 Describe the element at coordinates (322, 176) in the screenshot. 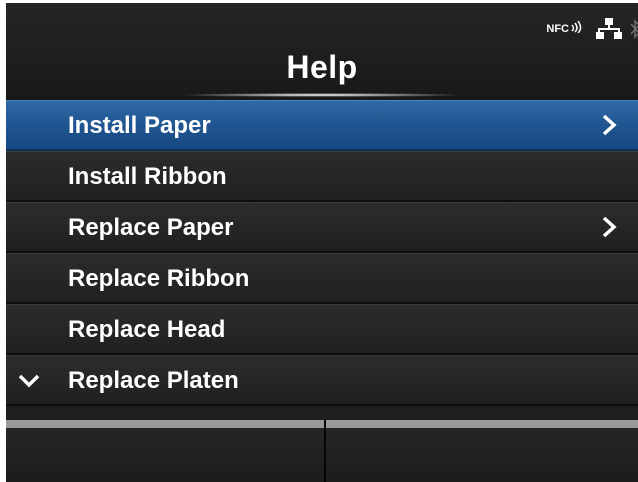

I see `menu-item-install-ribbon: Install Ribbon` at that location.